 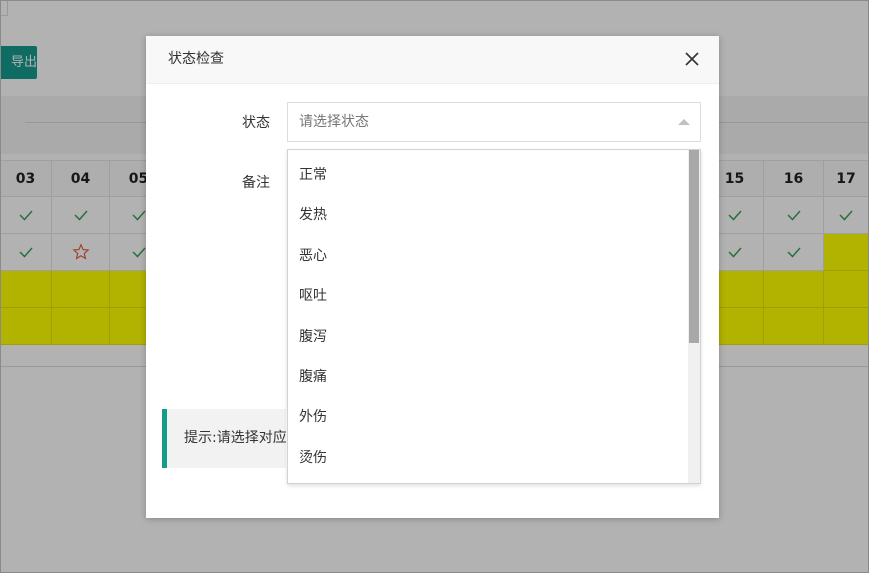 I want to click on status-option: 呕吐, so click(x=488, y=296).